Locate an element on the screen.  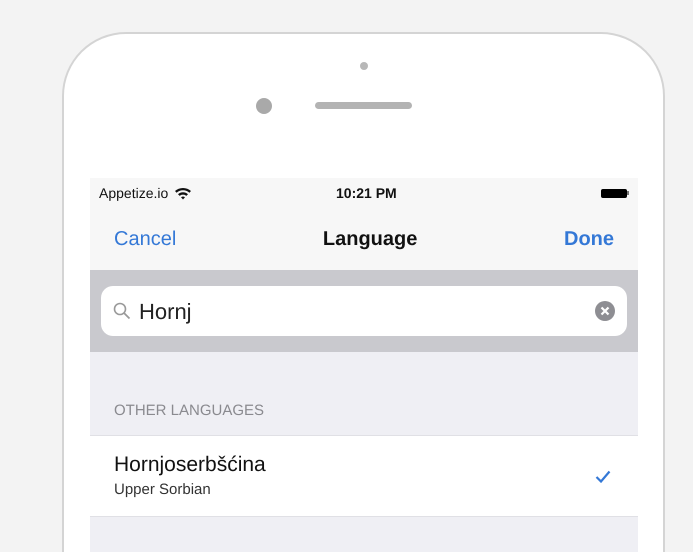
wifi-icon is located at coordinates (183, 193).